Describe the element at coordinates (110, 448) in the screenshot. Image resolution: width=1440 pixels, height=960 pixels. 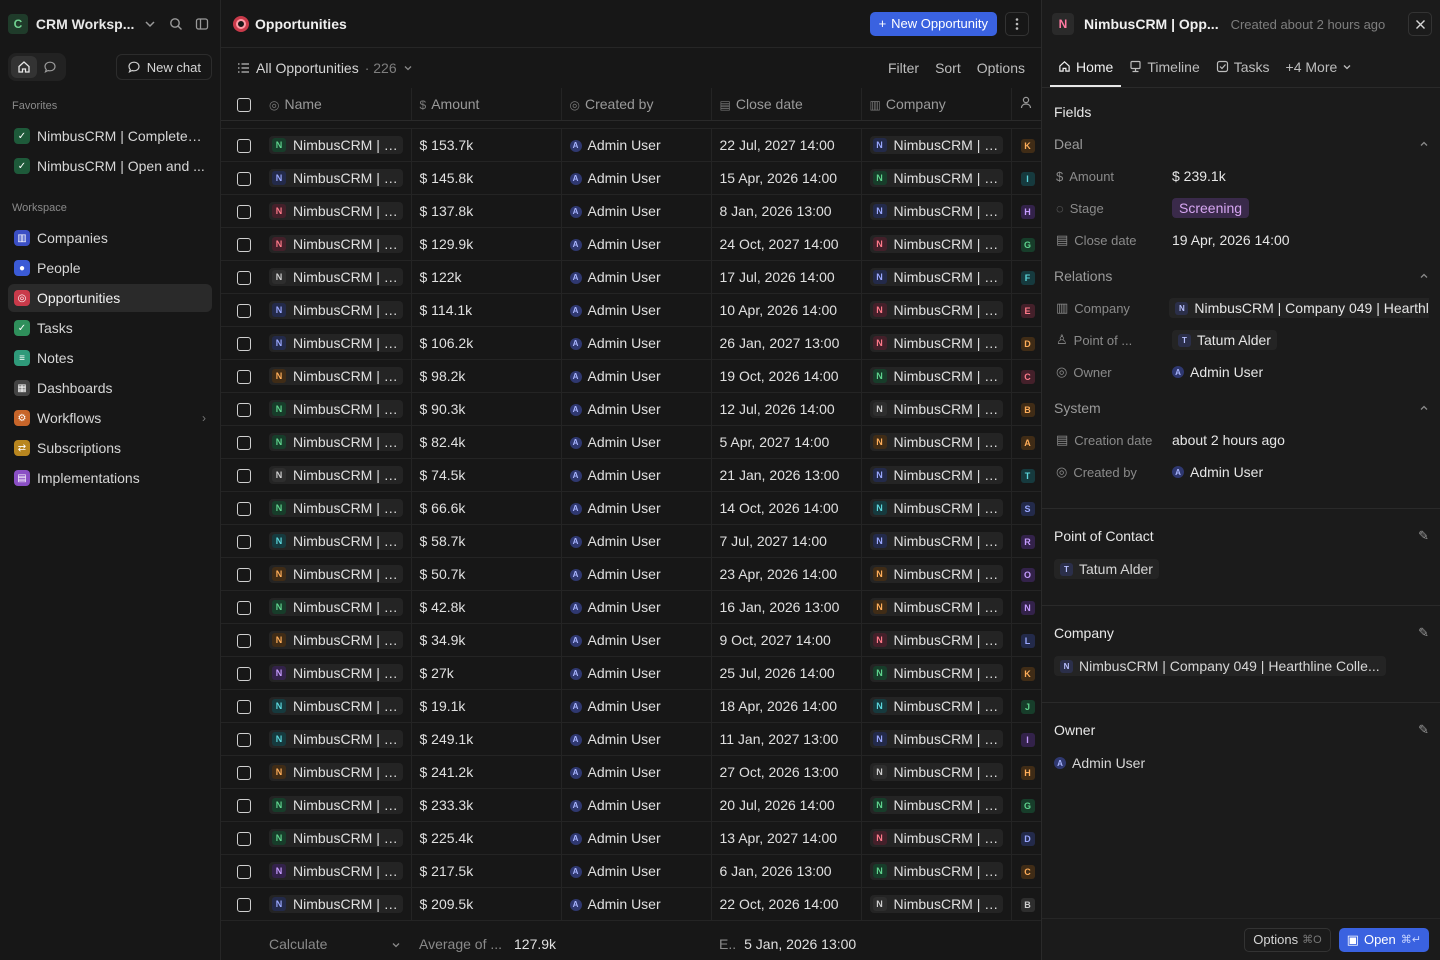
I see `sidebar-item-subscriptions: ⇄ Subscriptions` at that location.